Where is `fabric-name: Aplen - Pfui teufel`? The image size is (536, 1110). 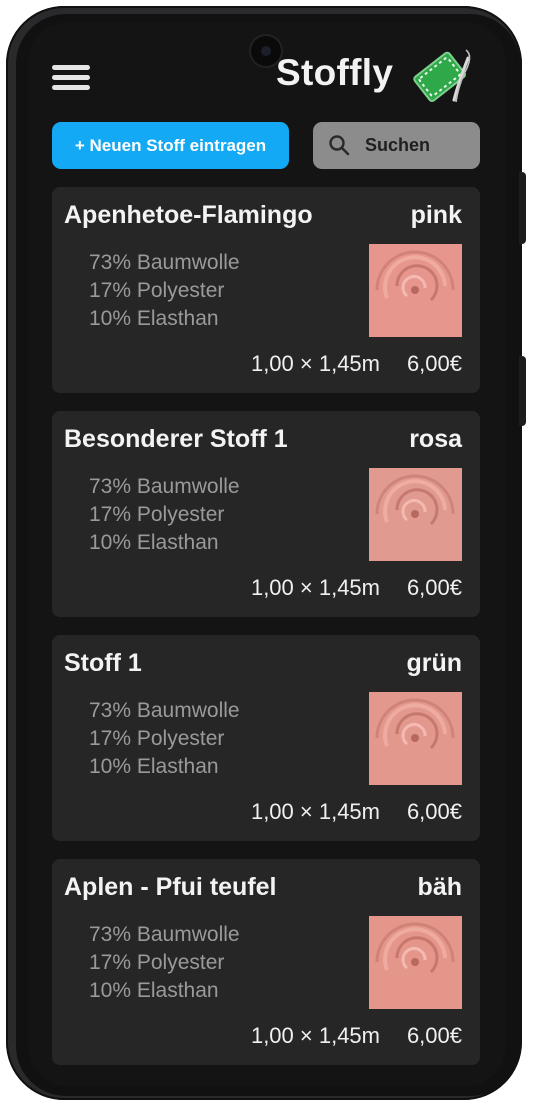
fabric-name: Aplen - Pfui teufel is located at coordinates (170, 887).